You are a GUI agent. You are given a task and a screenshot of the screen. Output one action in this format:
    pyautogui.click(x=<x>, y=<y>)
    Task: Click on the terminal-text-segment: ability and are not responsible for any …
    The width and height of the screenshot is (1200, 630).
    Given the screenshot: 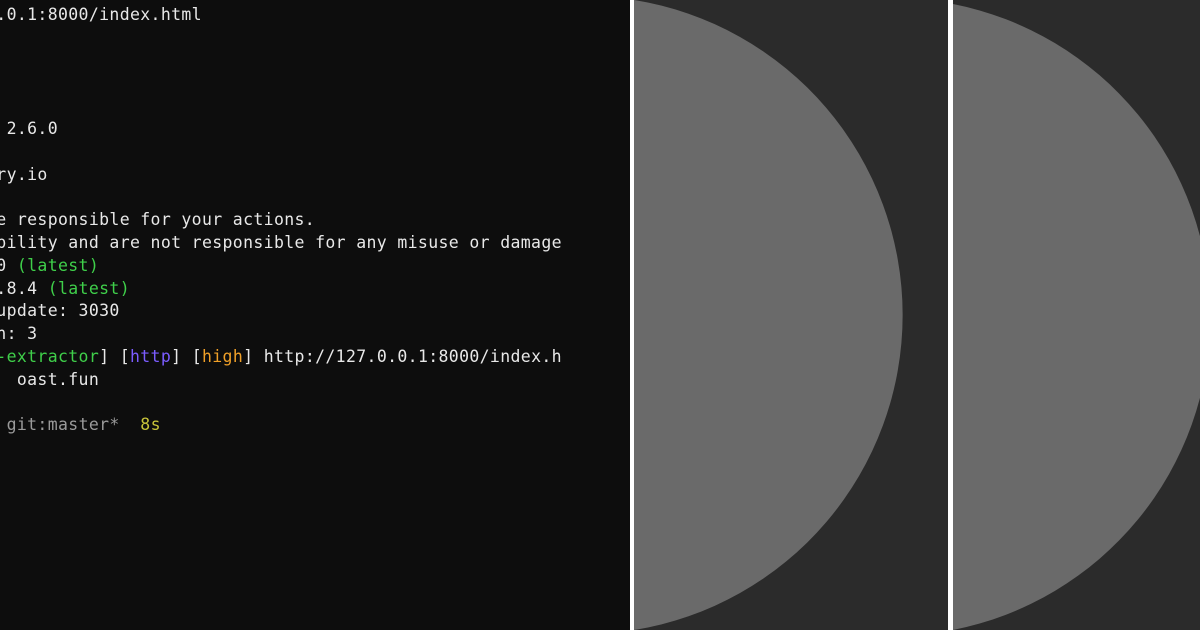 What is the action you would take?
    pyautogui.click(x=281, y=242)
    